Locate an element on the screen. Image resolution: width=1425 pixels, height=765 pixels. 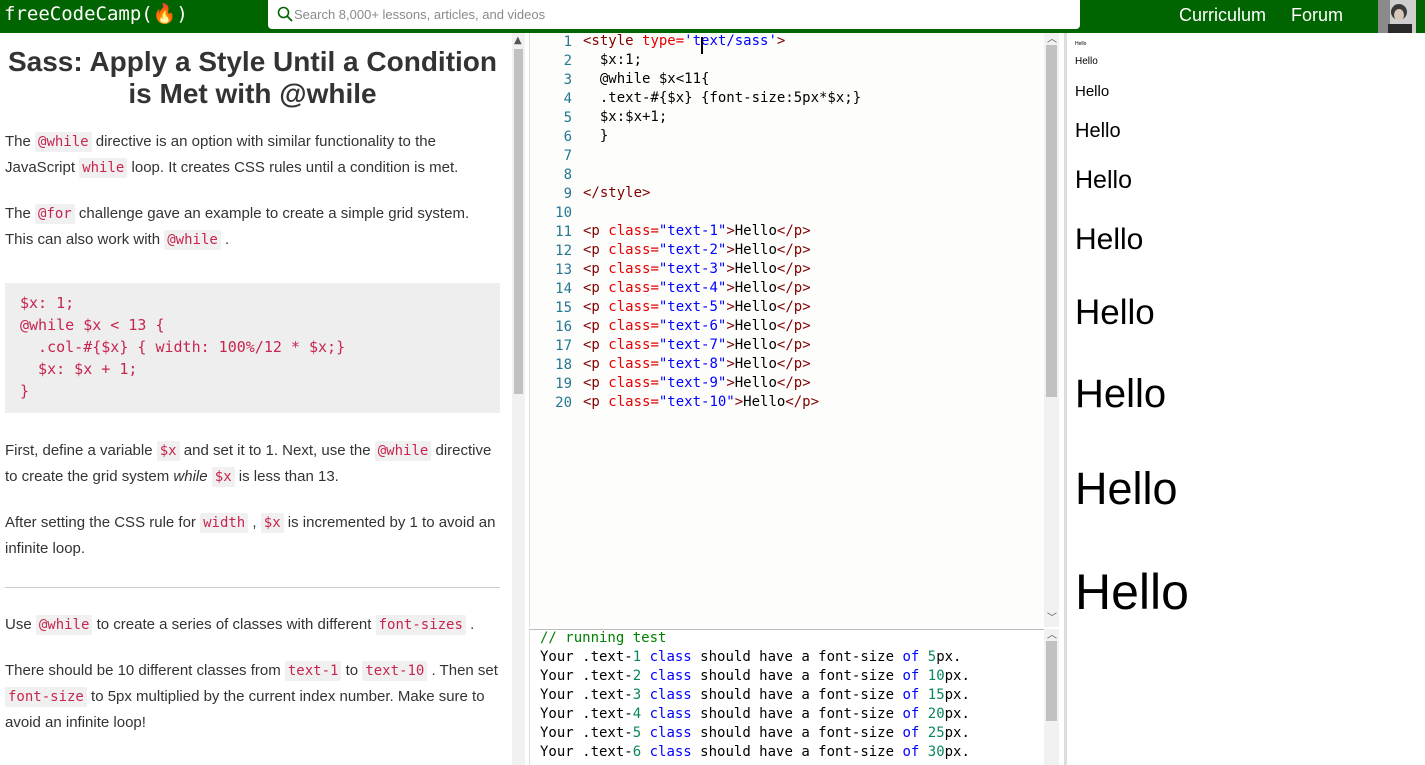
code-line-5: $x:$x+1; is located at coordinates (625, 117).